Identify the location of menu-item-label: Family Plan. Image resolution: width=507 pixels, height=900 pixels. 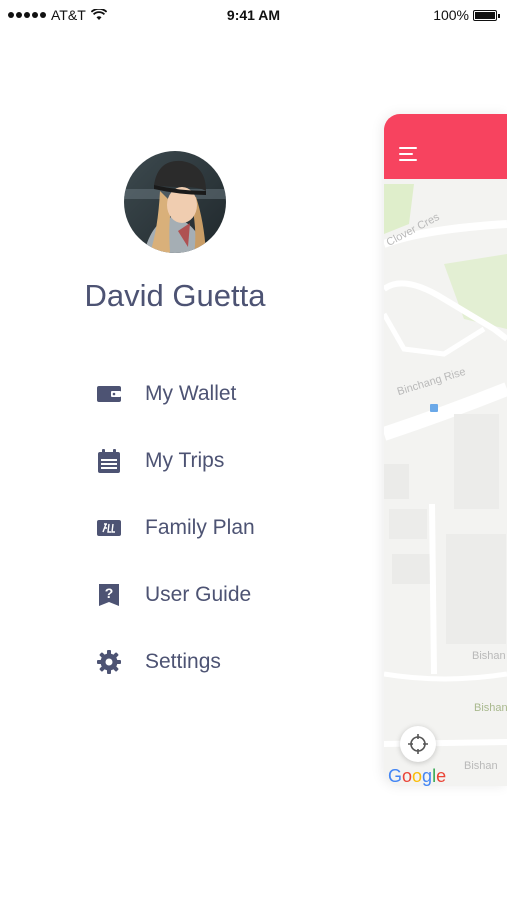
(200, 527).